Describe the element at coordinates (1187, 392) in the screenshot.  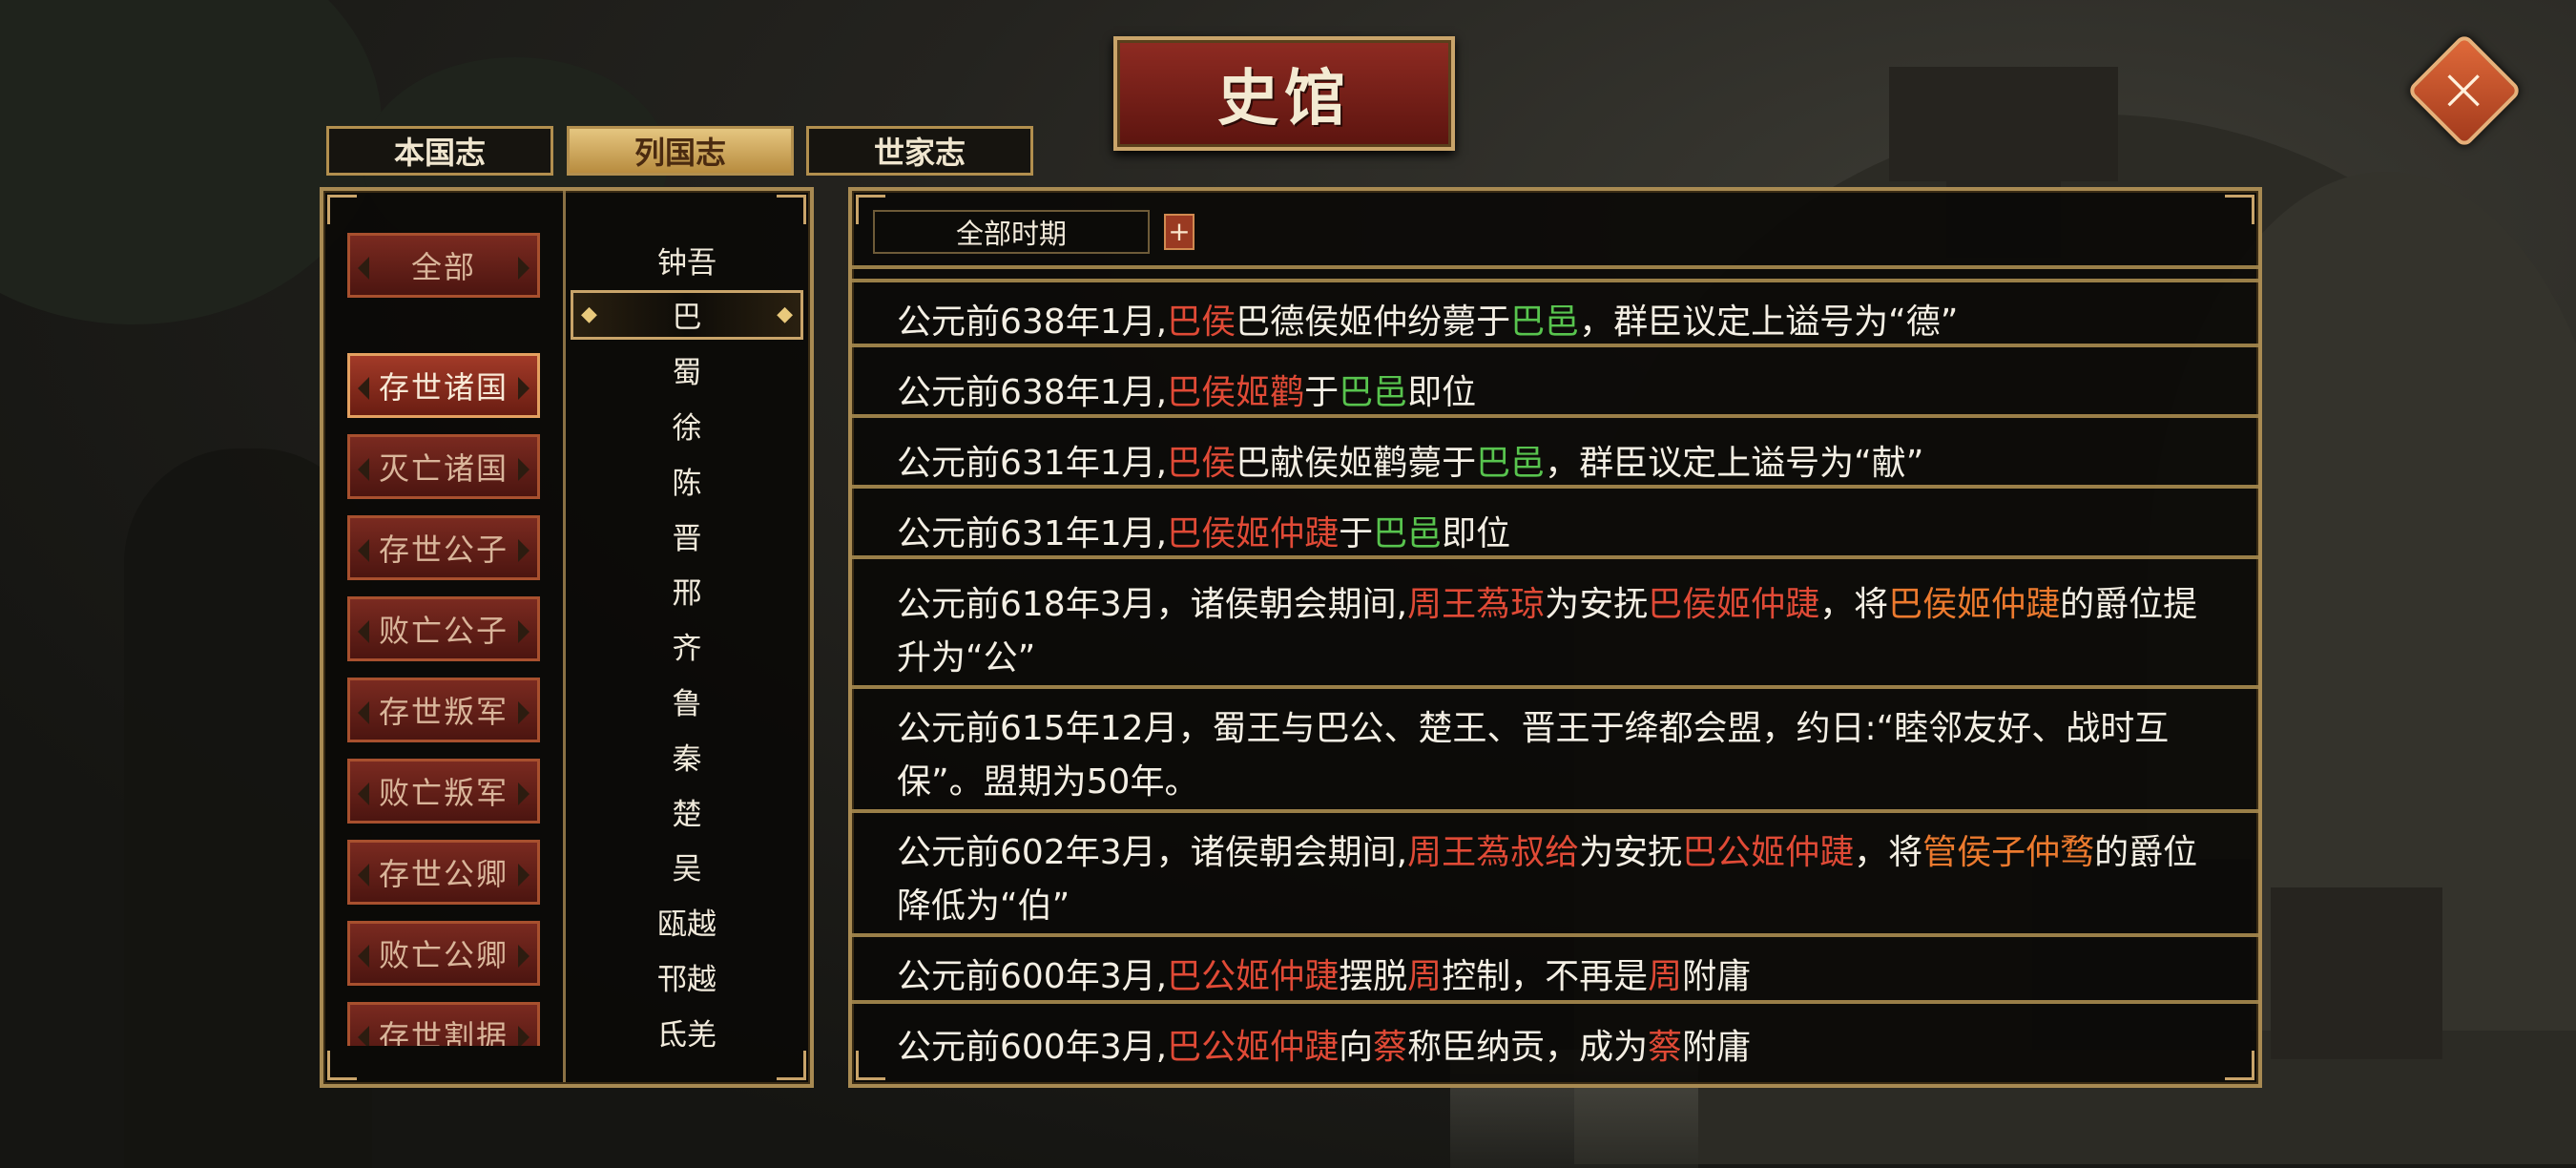
I see `history-entry: 公元前638年1月,巴侯姬鹳于巴邑即位` at that location.